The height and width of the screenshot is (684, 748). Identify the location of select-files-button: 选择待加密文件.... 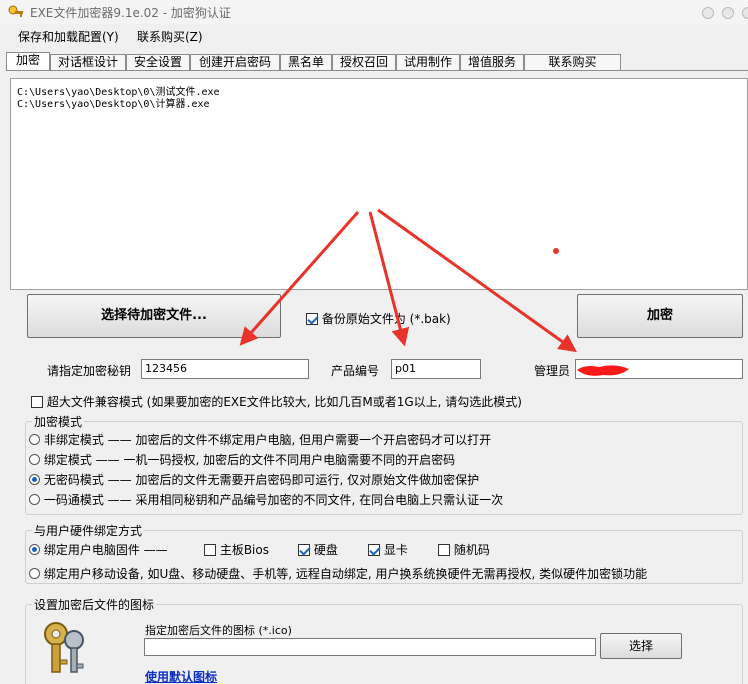
(154, 316).